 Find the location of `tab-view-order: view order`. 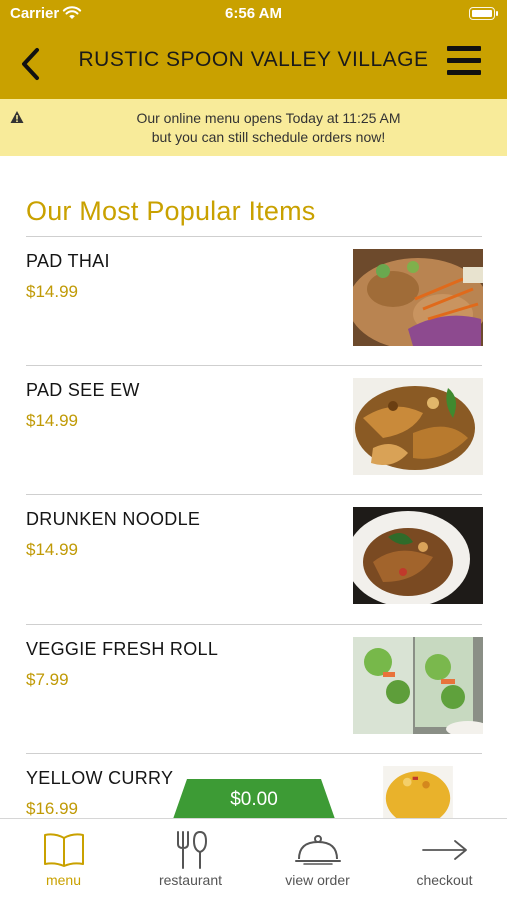

tab-view-order: view order is located at coordinates (317, 859).